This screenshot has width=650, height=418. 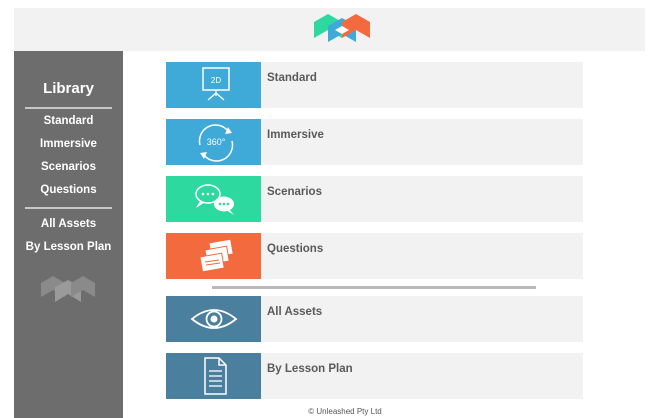 What do you see at coordinates (68, 167) in the screenshot?
I see `sidebar-item-scenarios: Scenarios` at bounding box center [68, 167].